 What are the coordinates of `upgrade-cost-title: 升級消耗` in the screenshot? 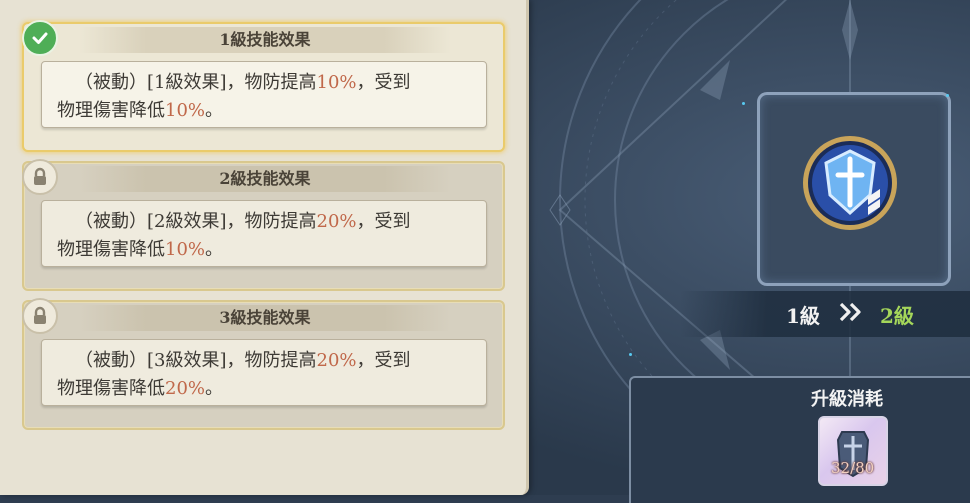 It's located at (847, 399).